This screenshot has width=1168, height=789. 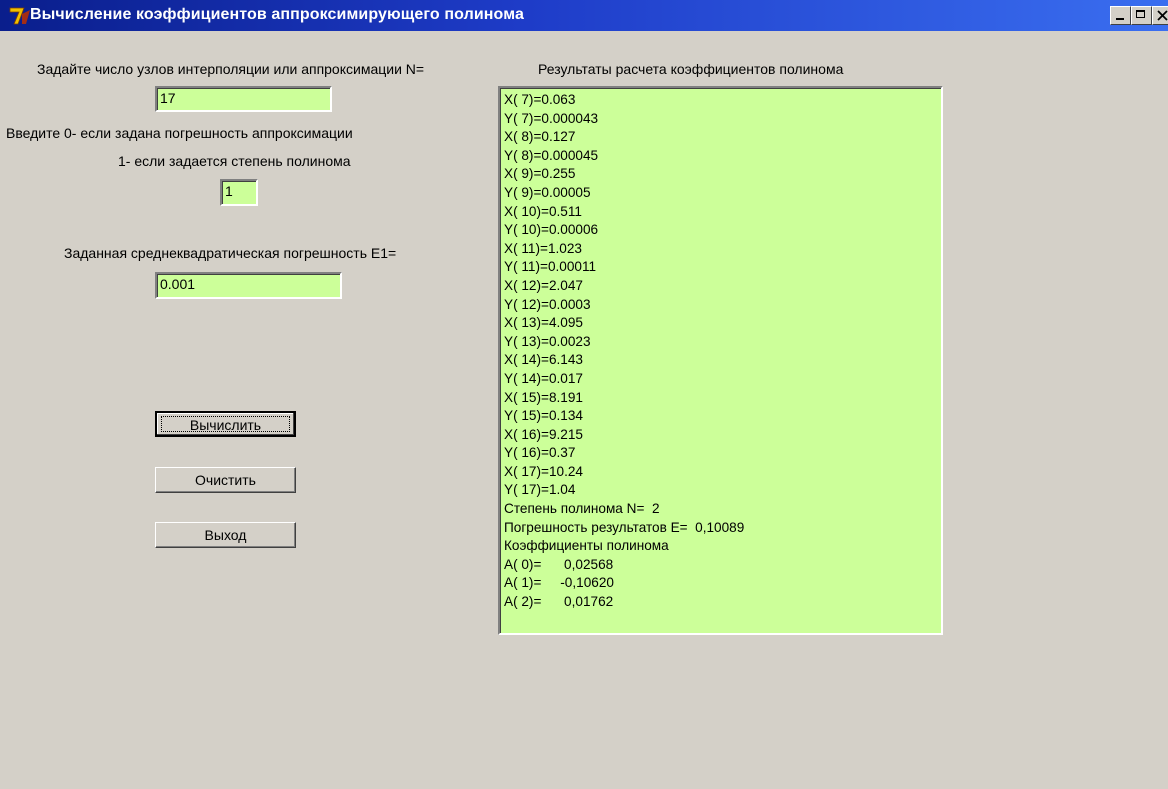 I want to click on result-line: X( 13)=4.095, so click(x=543, y=323).